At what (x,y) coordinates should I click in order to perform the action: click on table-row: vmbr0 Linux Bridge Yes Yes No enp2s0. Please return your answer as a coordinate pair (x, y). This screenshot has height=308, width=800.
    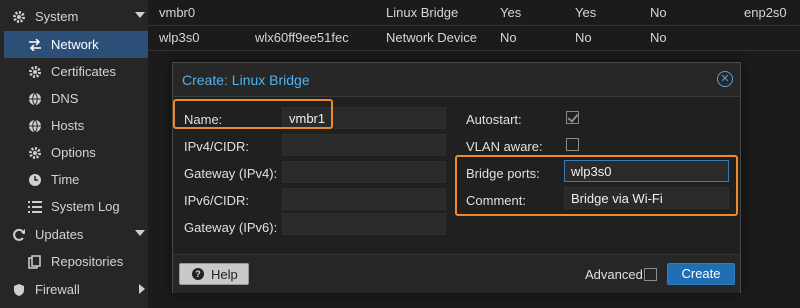
    Looking at the image, I should click on (474, 13).